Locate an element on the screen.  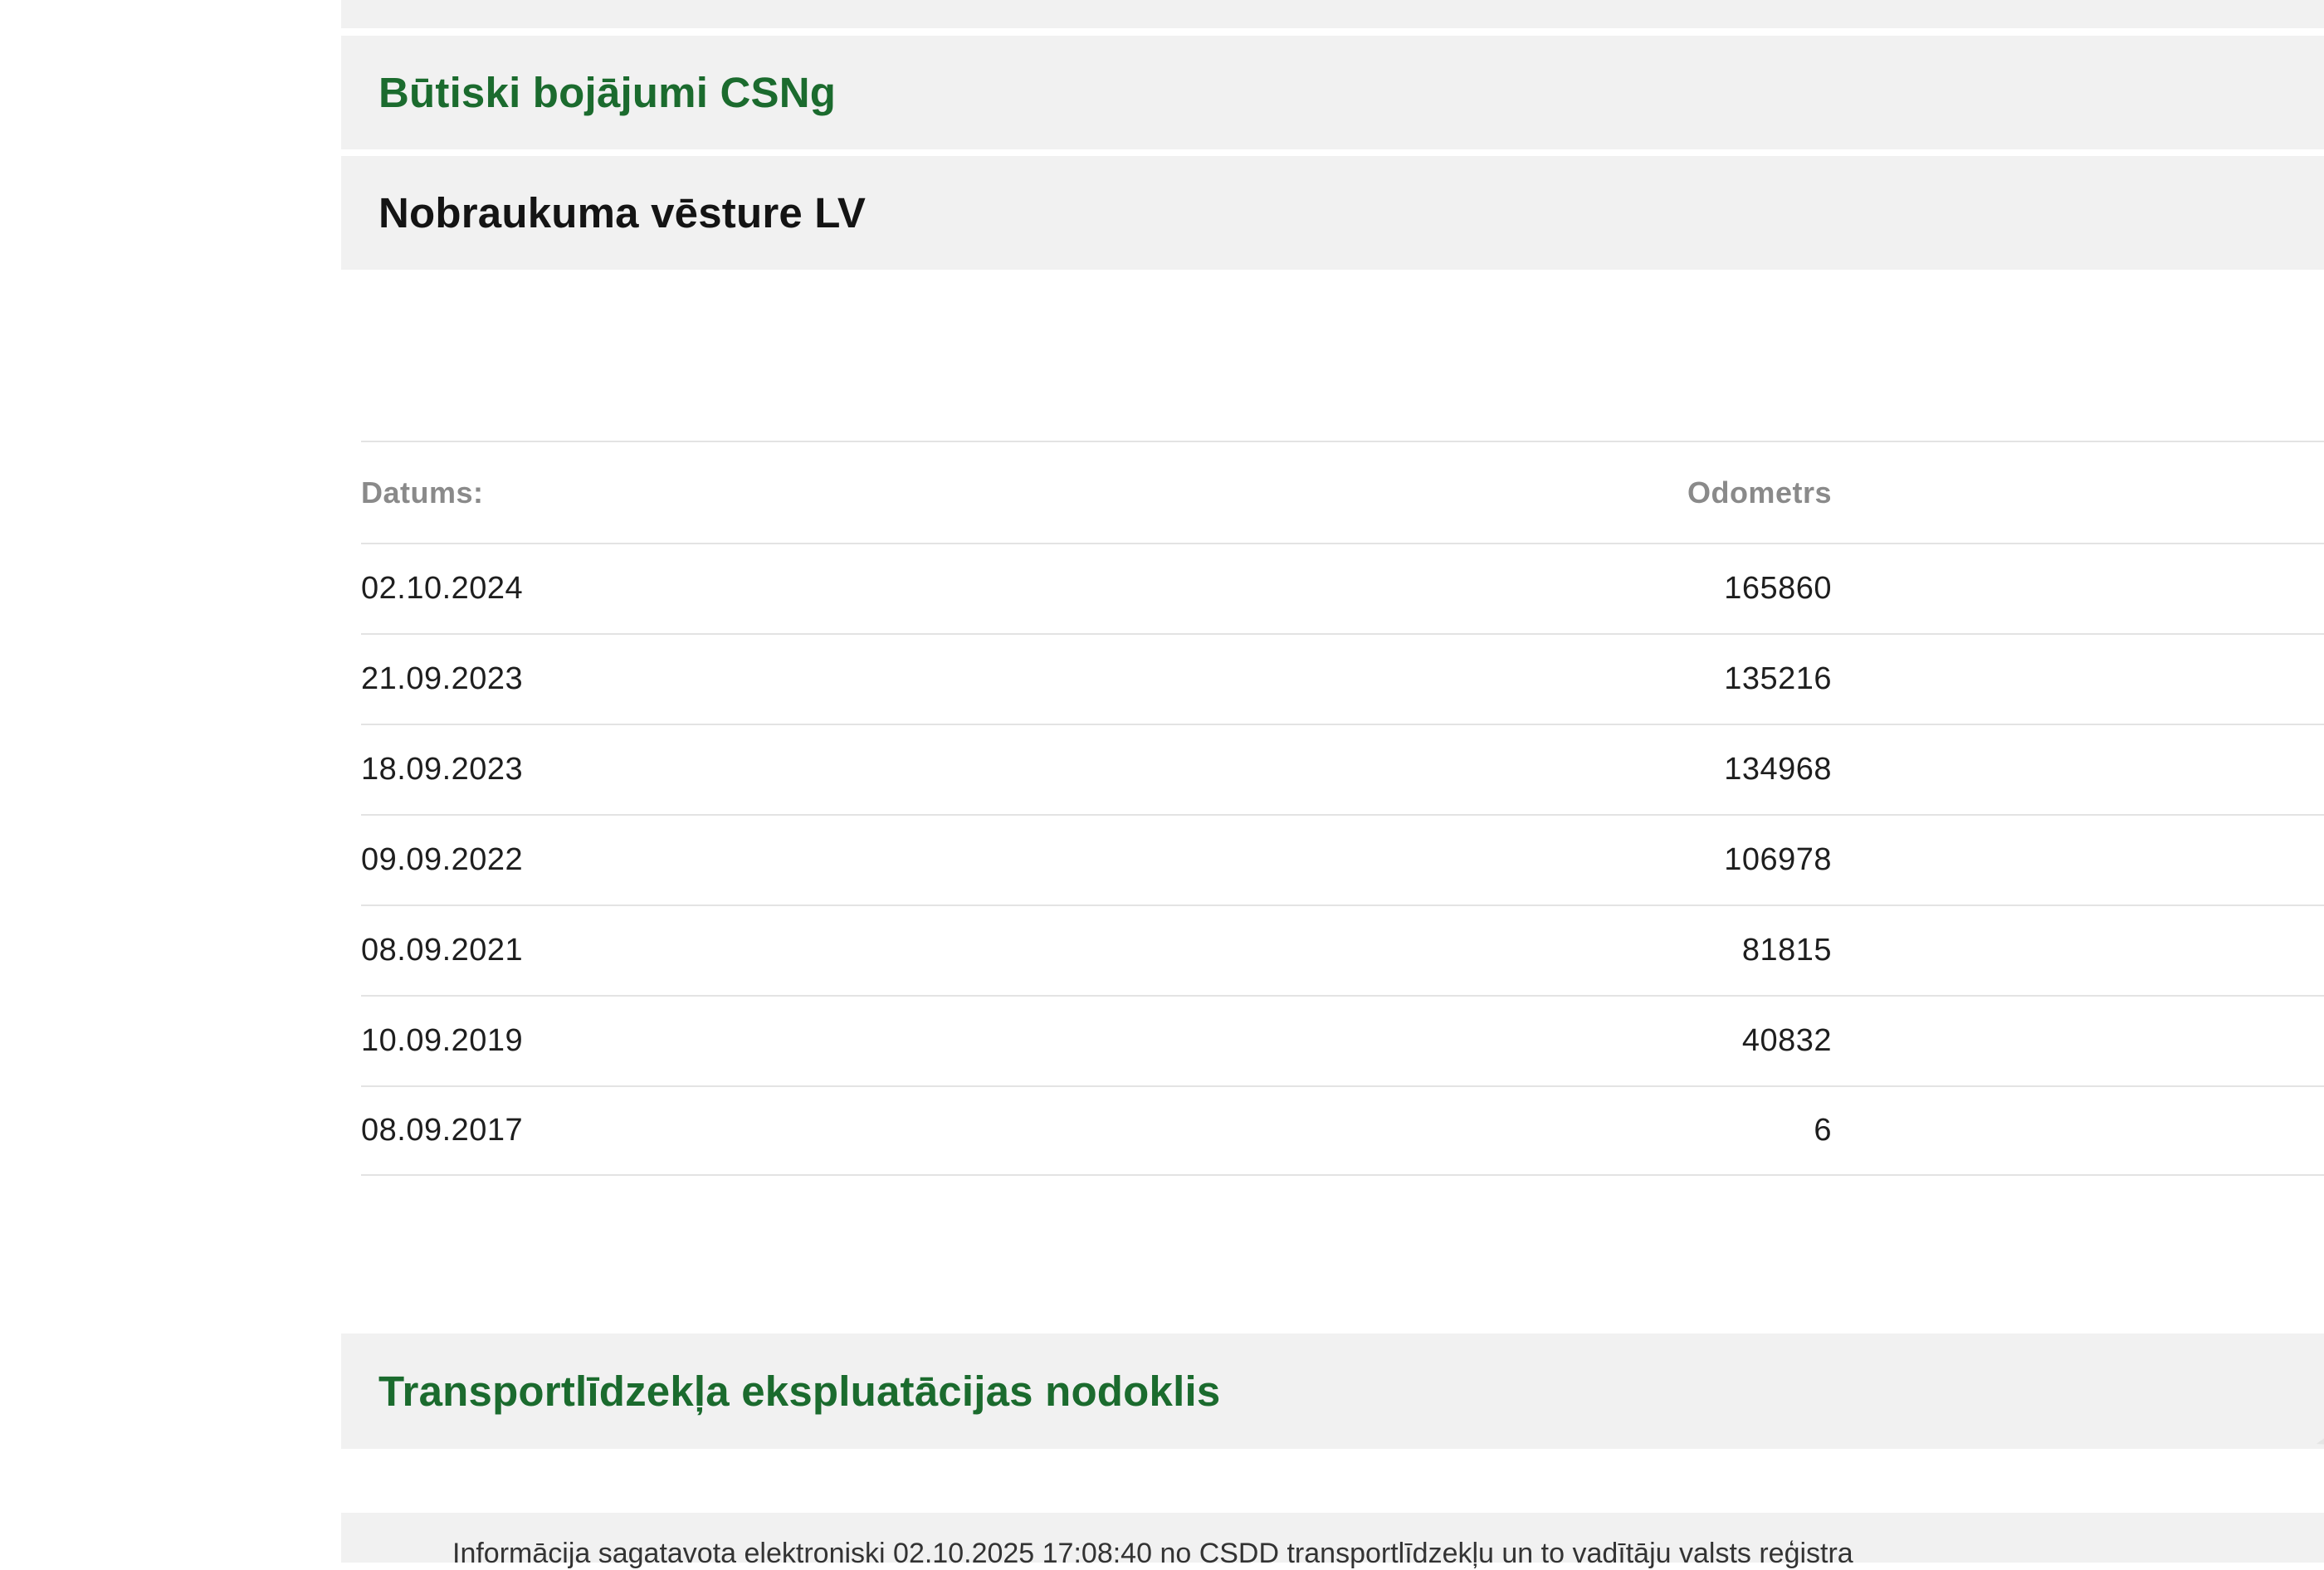
table-row: 18.09.2023 134968 is located at coordinates (1342, 769).